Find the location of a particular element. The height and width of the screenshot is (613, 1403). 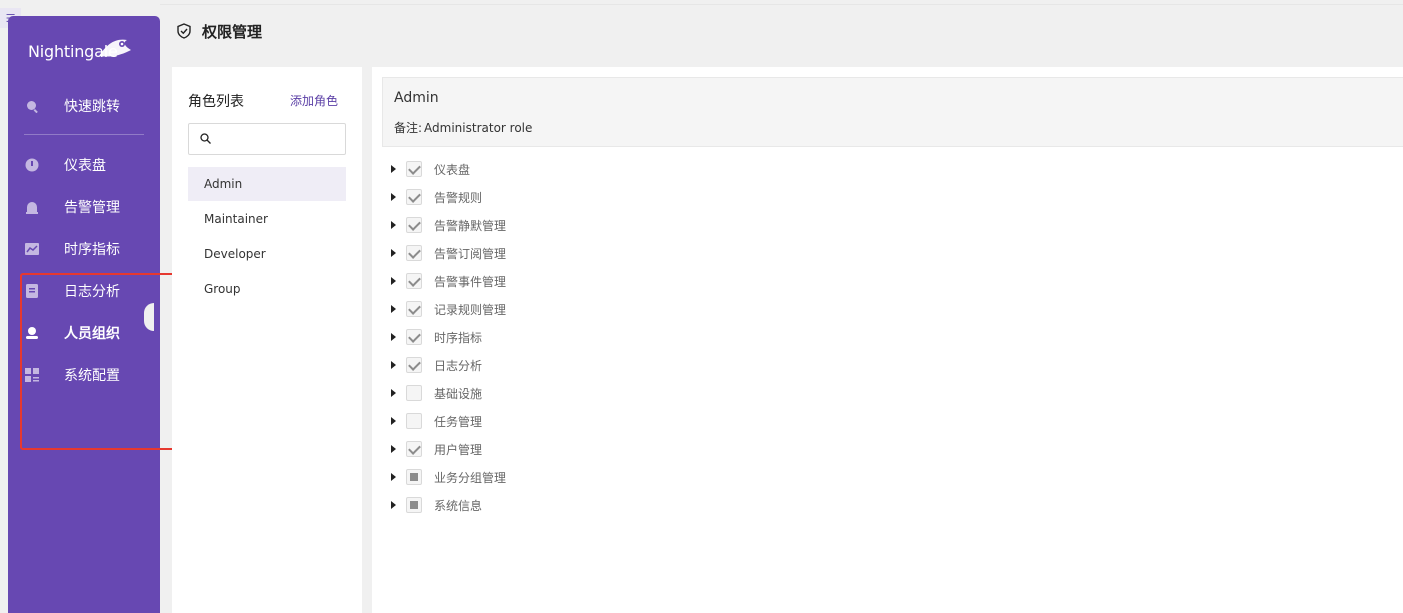

permission-label: 用户管理 is located at coordinates (458, 449).